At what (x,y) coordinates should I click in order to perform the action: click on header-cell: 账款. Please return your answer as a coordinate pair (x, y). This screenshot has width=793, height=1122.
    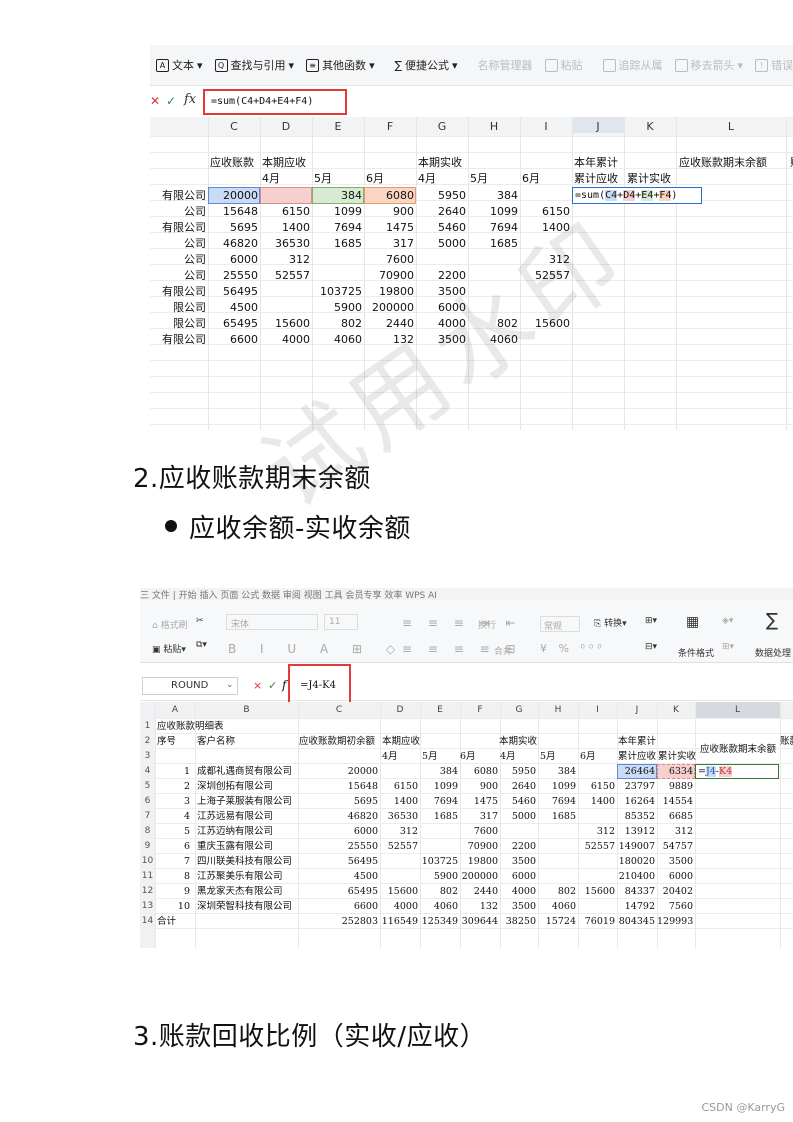
    Looking at the image, I should click on (786, 741).